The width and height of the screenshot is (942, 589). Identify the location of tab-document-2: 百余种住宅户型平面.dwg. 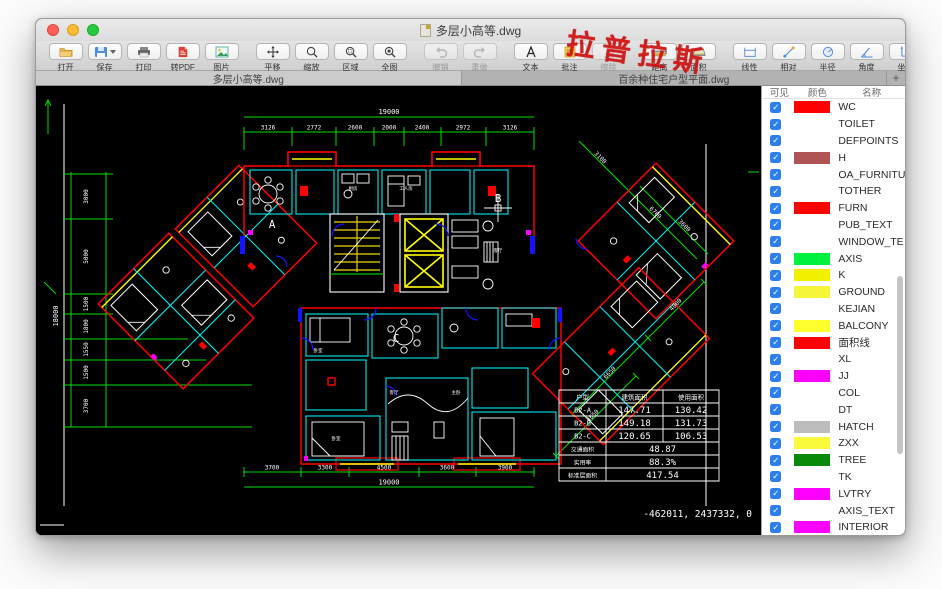
(674, 78).